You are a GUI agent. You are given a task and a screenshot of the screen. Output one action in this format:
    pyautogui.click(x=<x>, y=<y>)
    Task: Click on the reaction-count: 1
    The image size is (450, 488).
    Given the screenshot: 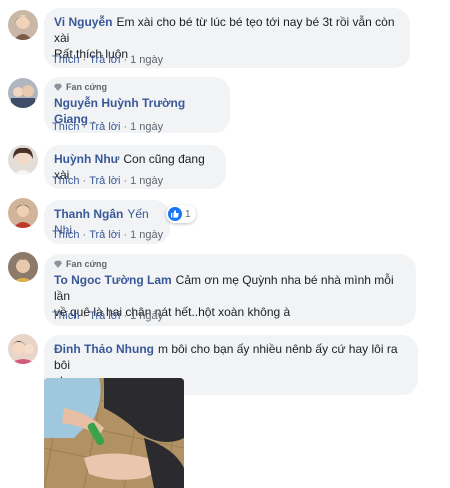 What is the action you would take?
    pyautogui.click(x=181, y=214)
    